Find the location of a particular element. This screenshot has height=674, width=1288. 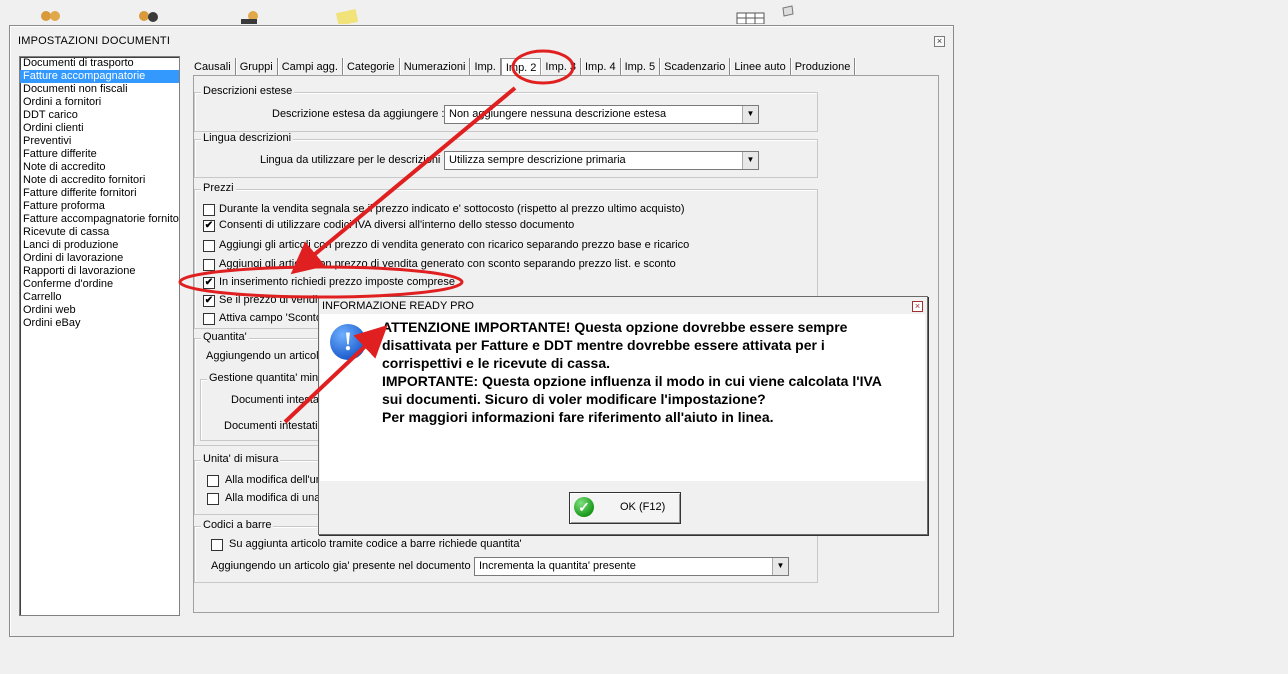

articolo-presente-select: Incrementa la quantita' presente ▼ is located at coordinates (631, 566).